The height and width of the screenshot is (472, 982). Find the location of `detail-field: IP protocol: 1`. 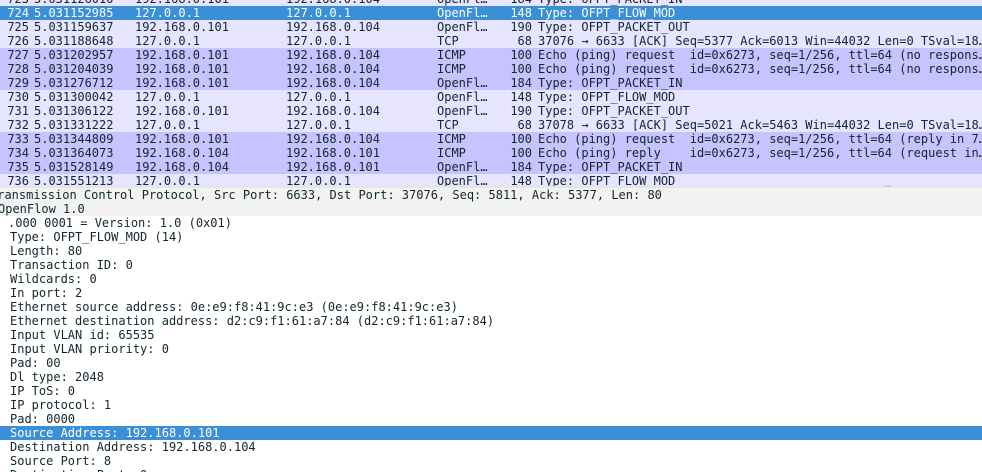

detail-field: IP protocol: 1 is located at coordinates (495, 405).